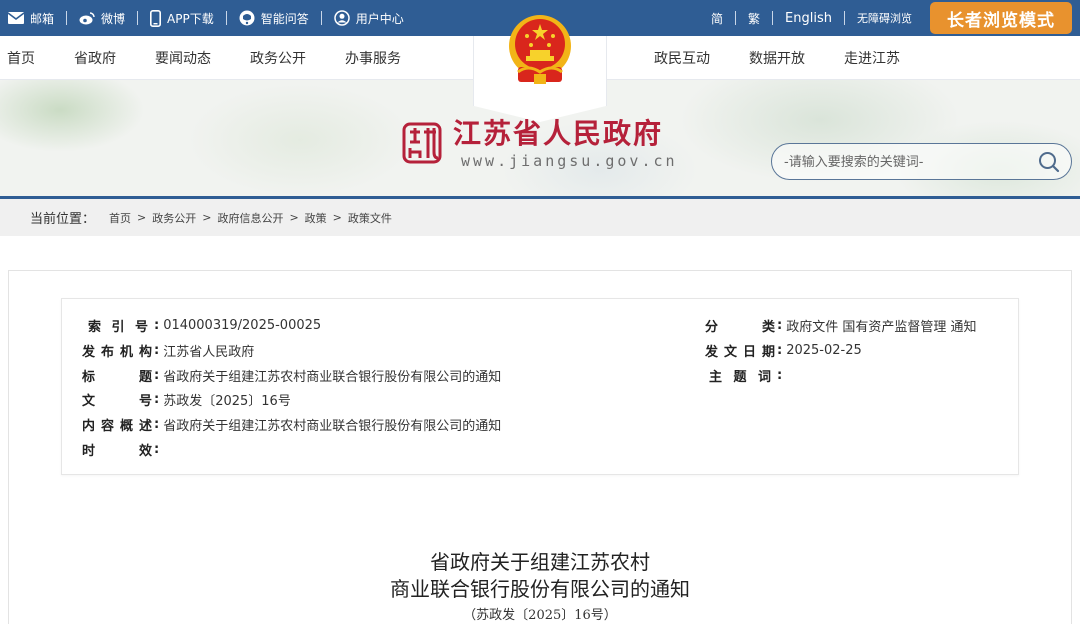  What do you see at coordinates (824, 350) in the screenshot?
I see `meta-value: 2025-02-25` at bounding box center [824, 350].